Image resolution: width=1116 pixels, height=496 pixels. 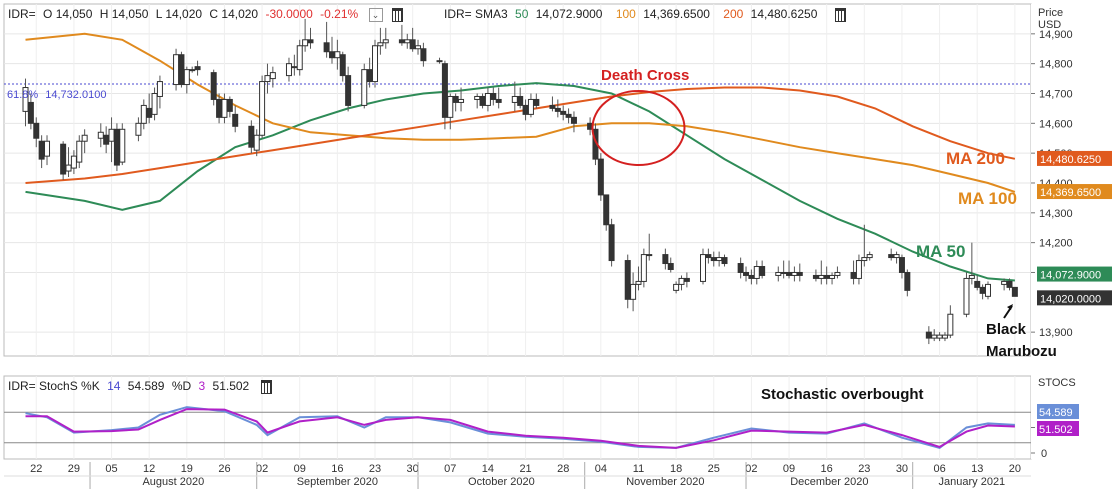 I want to click on date-tick-label: 09, so click(x=300, y=469).